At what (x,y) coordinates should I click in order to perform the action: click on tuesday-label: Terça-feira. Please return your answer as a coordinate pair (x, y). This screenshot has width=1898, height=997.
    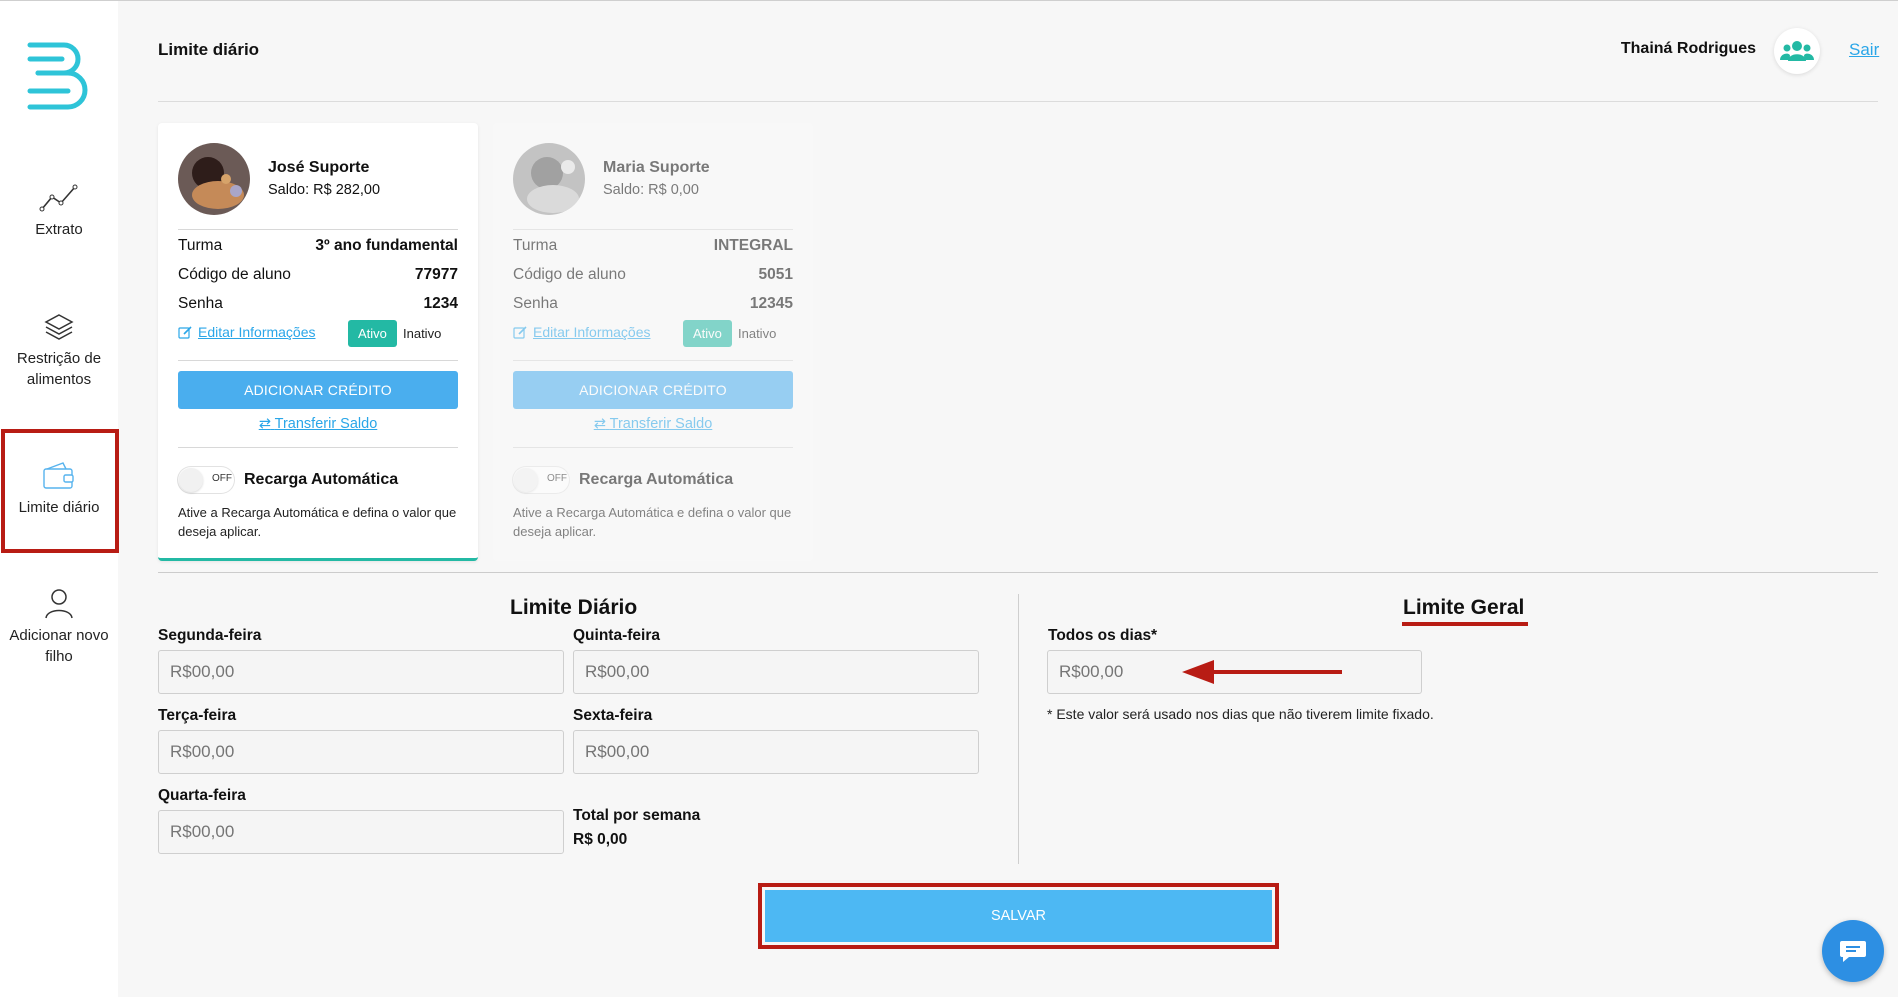
    Looking at the image, I should click on (197, 715).